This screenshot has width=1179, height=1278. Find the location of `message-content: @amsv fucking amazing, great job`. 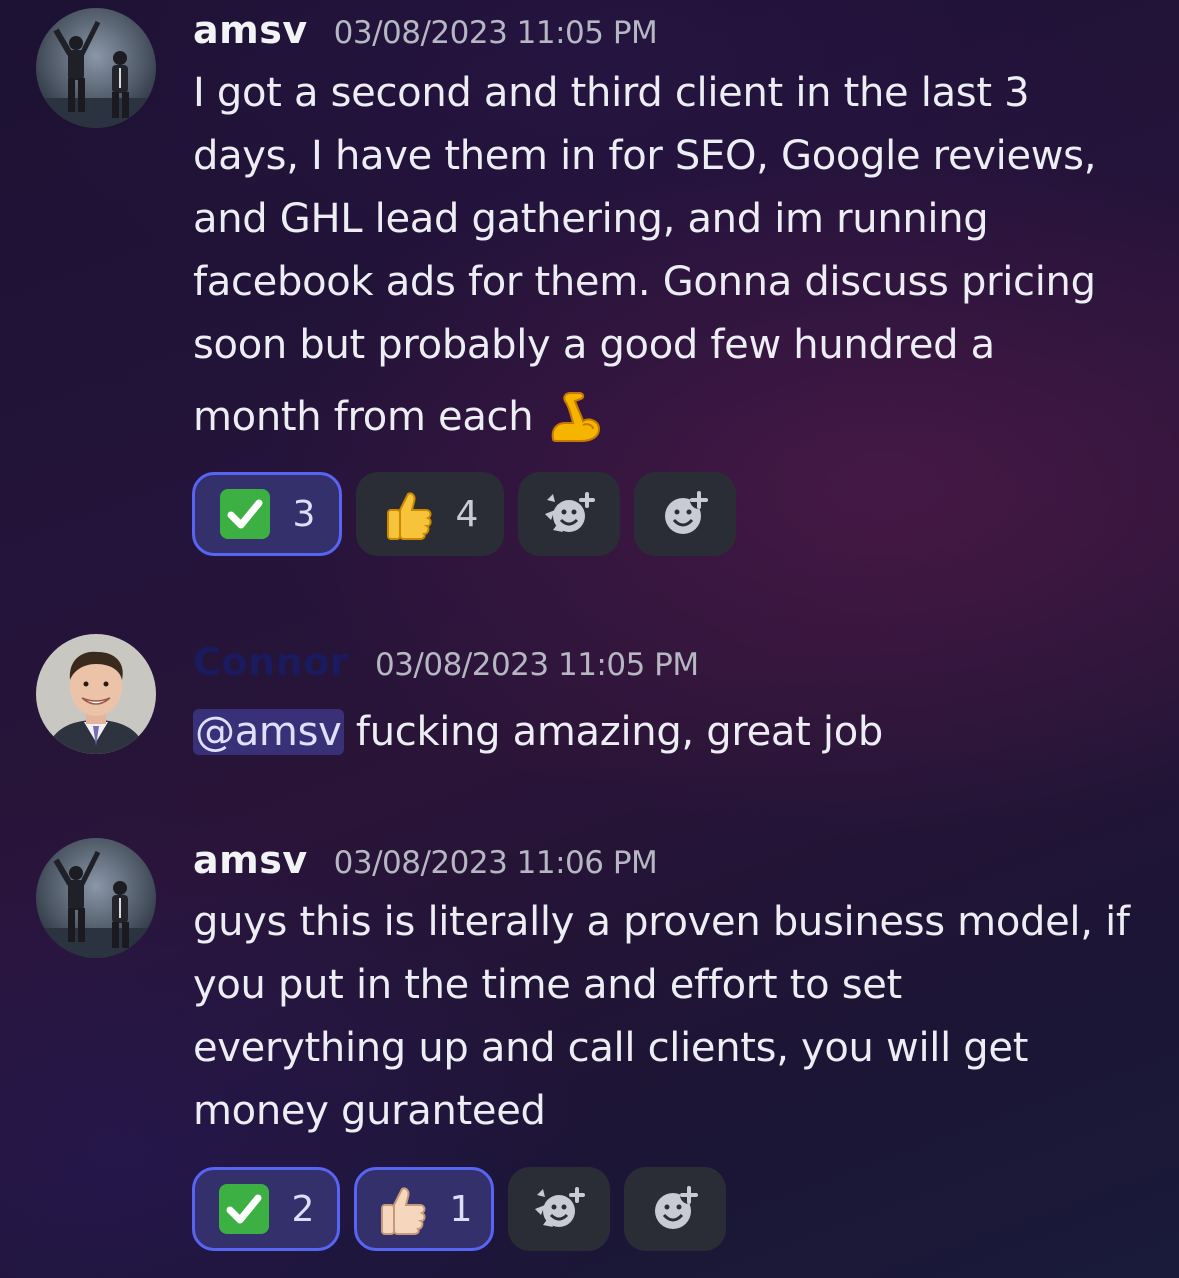

message-content: @amsv fucking amazing, great job is located at coordinates (673, 732).